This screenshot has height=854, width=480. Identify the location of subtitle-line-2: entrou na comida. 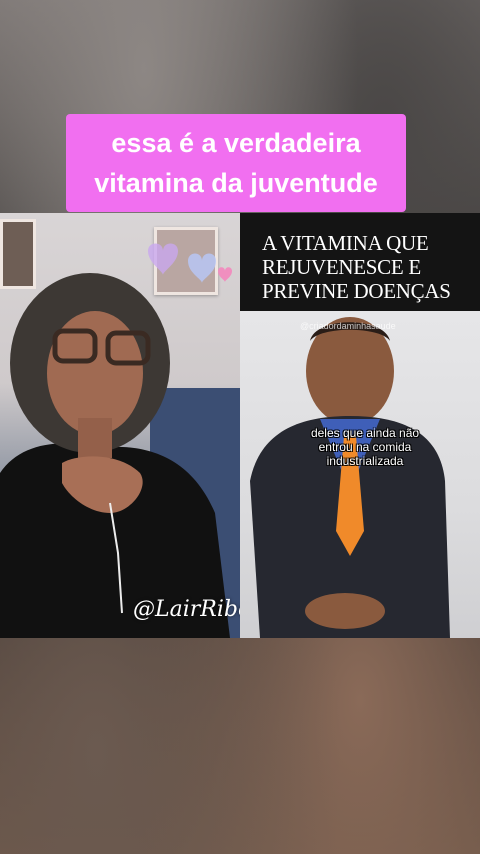
(365, 447).